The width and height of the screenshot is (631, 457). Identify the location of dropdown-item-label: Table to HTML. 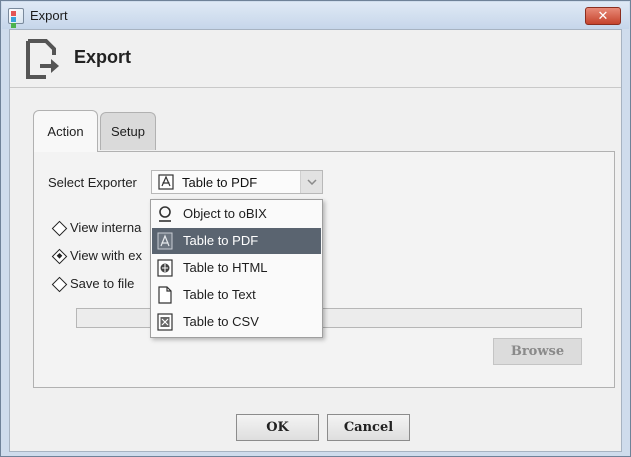
(225, 267).